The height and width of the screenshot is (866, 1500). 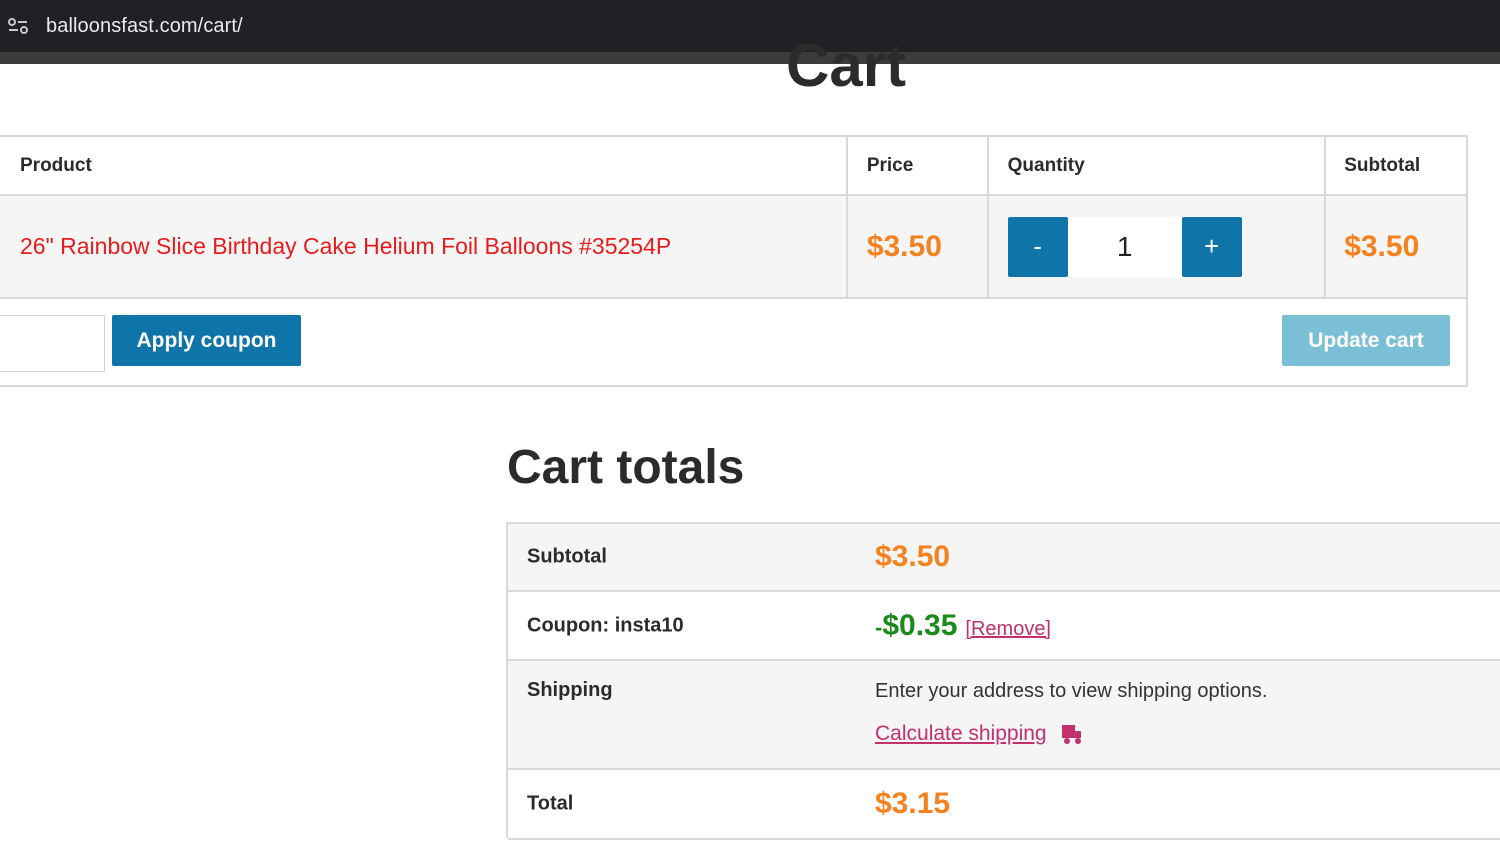 What do you see at coordinates (1072, 734) in the screenshot?
I see `truck-icon` at bounding box center [1072, 734].